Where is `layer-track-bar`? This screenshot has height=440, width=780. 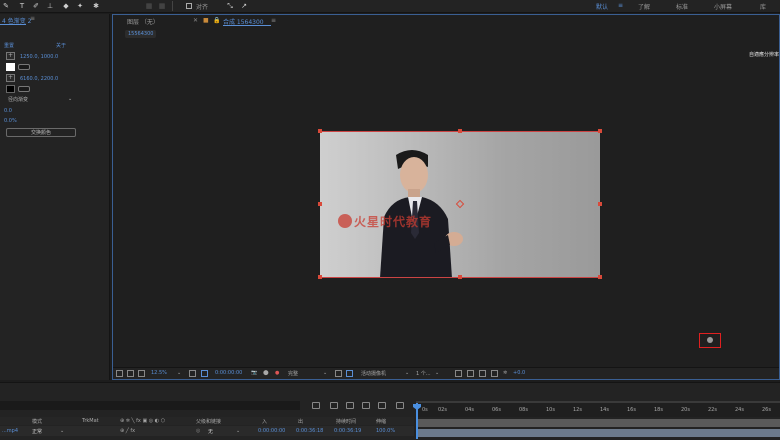 layer-track-bar is located at coordinates (598, 423).